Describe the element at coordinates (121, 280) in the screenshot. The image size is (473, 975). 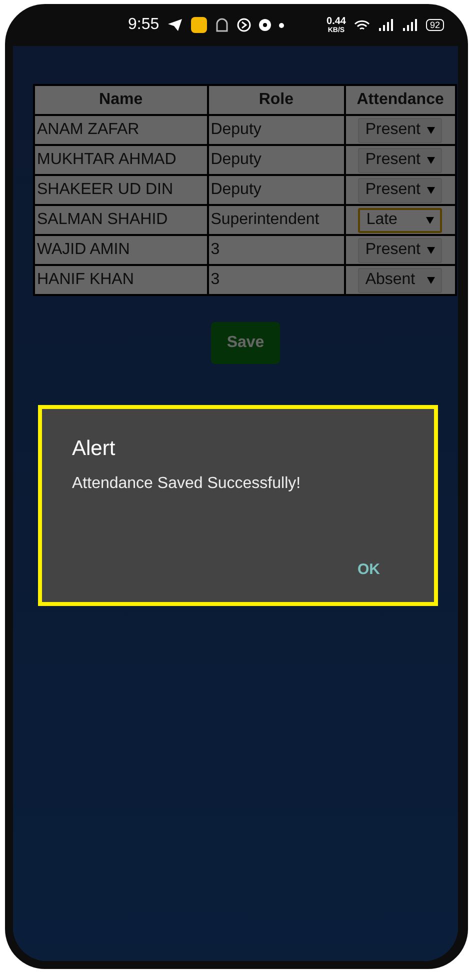
I see `table-cell: HANIF KHAN` at that location.